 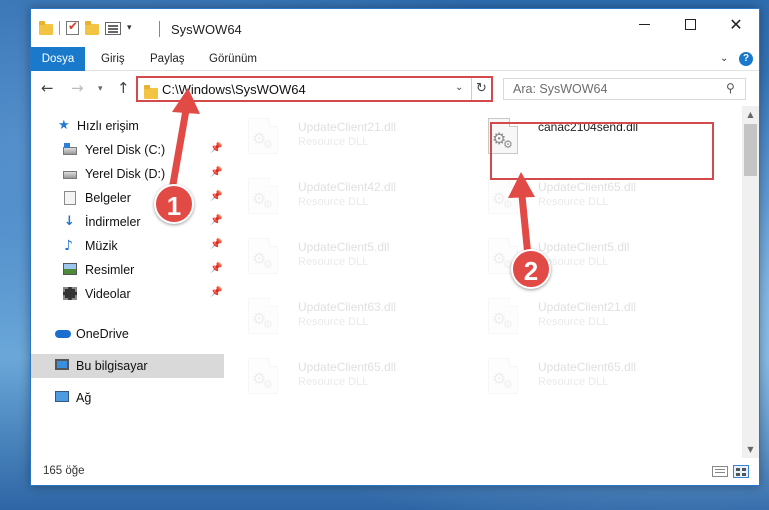 I want to click on search-icon: ⚲, so click(x=730, y=88).